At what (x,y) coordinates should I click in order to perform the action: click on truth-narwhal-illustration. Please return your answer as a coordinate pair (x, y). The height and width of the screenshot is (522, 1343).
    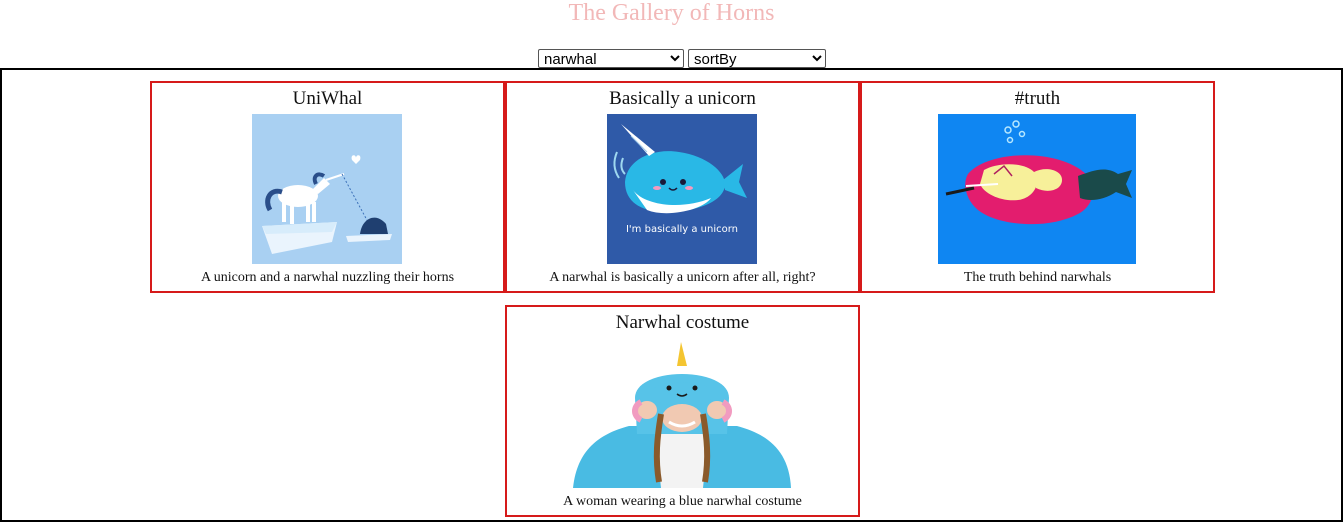
    Looking at the image, I should click on (1037, 189).